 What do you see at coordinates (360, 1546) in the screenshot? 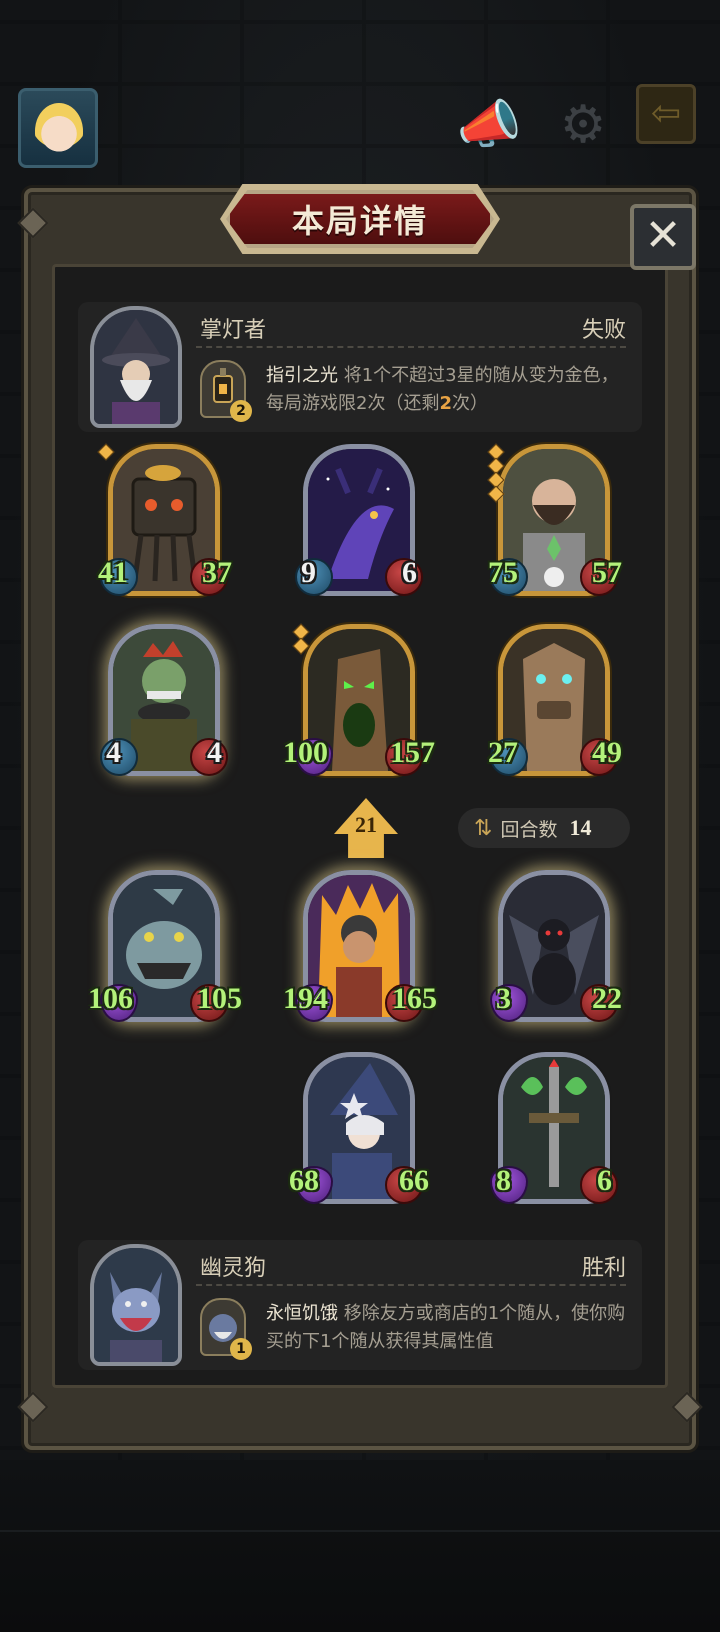
I see `background-floor` at bounding box center [360, 1546].